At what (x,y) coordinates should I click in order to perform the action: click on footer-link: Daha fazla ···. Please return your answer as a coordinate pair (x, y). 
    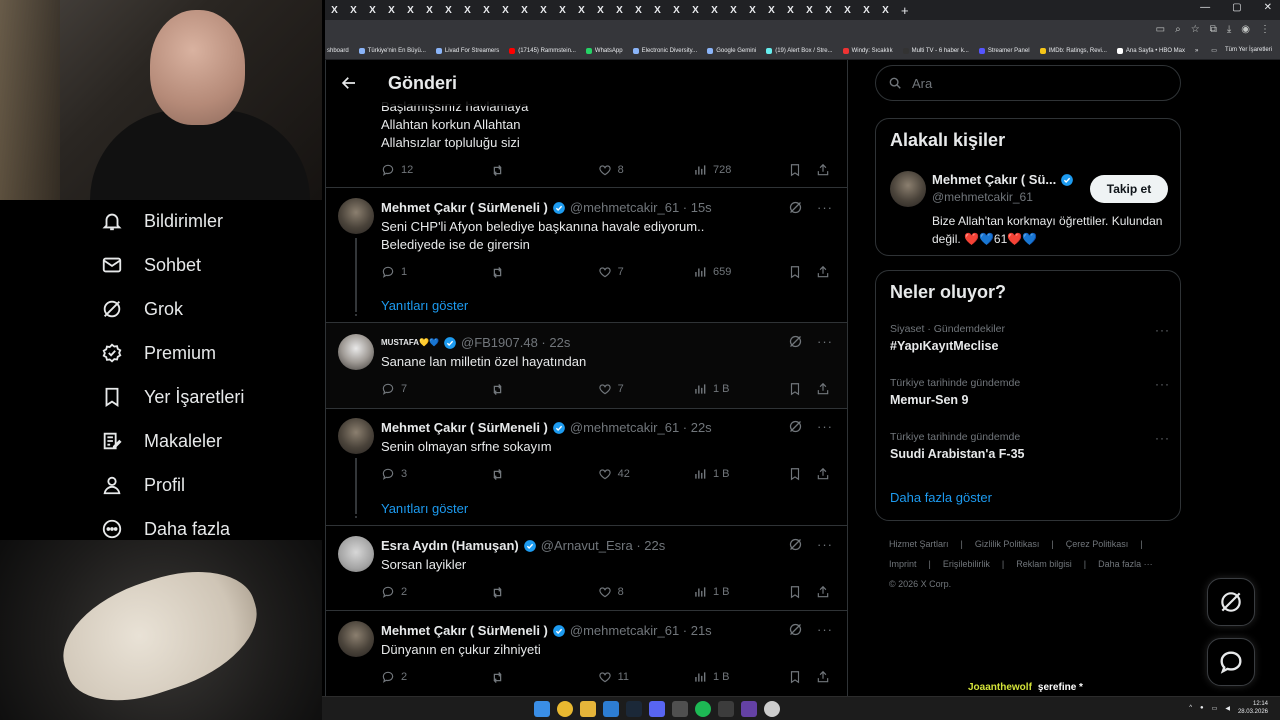
    Looking at the image, I should click on (1125, 564).